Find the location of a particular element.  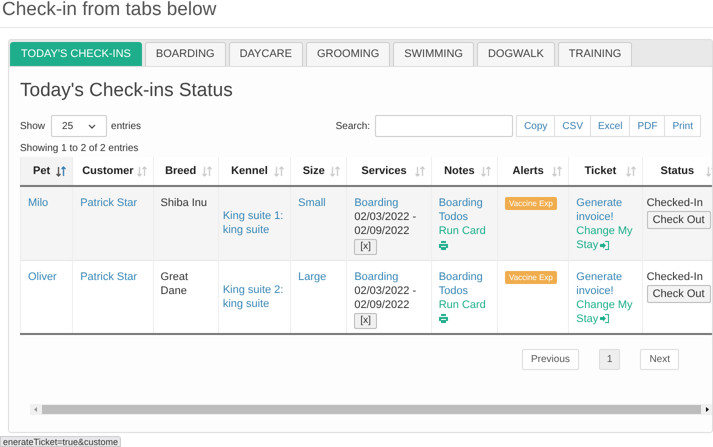

next-button: Next is located at coordinates (659, 359).